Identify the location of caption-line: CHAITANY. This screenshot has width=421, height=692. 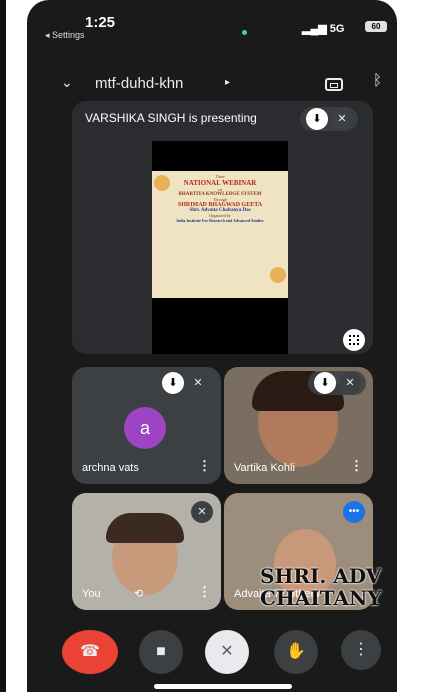
(321, 598).